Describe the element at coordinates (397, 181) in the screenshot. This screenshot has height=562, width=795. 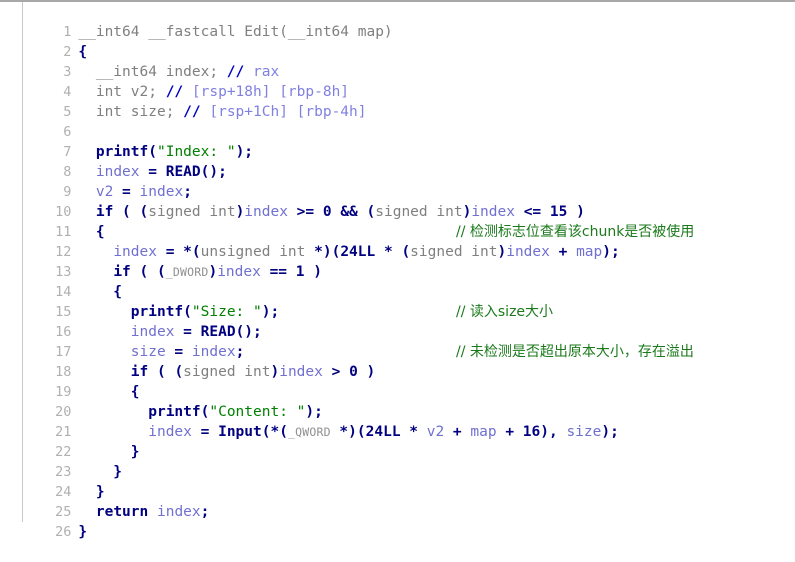
I see `code-line: 9 v2 = index;` at that location.